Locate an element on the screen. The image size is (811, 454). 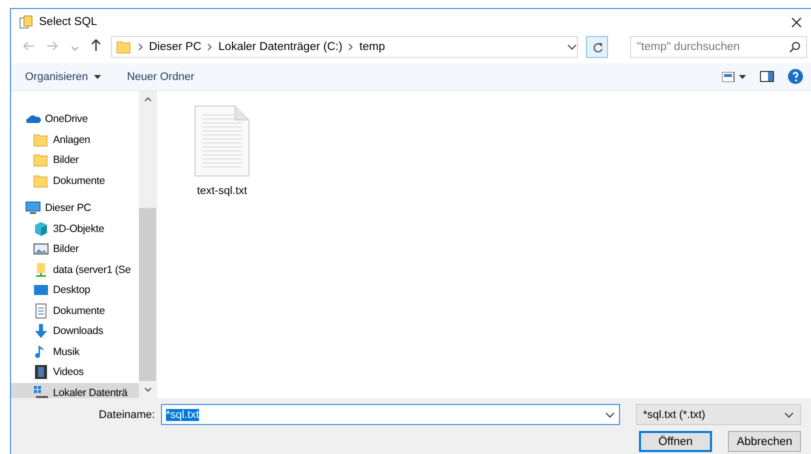
open-button: Öffnen is located at coordinates (675, 441).